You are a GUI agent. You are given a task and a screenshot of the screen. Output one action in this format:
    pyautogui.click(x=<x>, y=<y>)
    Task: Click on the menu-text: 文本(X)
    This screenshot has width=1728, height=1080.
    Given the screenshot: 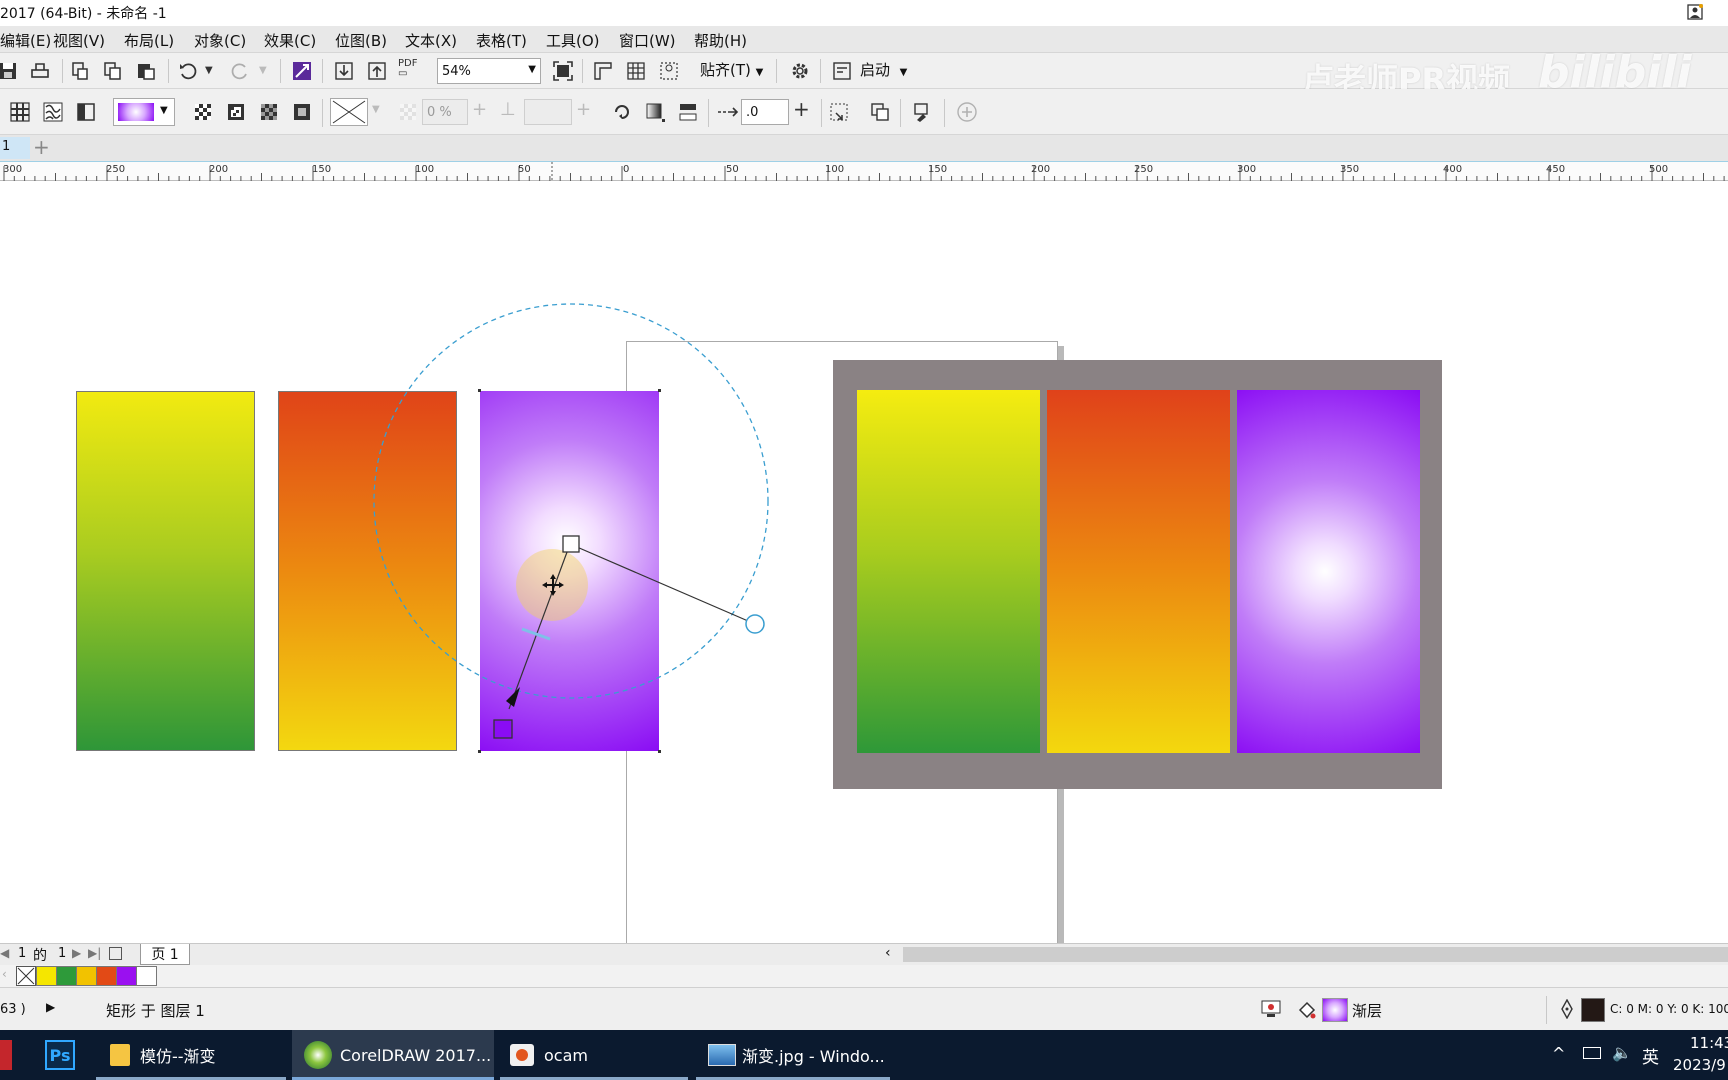 What is the action you would take?
    pyautogui.click(x=431, y=40)
    